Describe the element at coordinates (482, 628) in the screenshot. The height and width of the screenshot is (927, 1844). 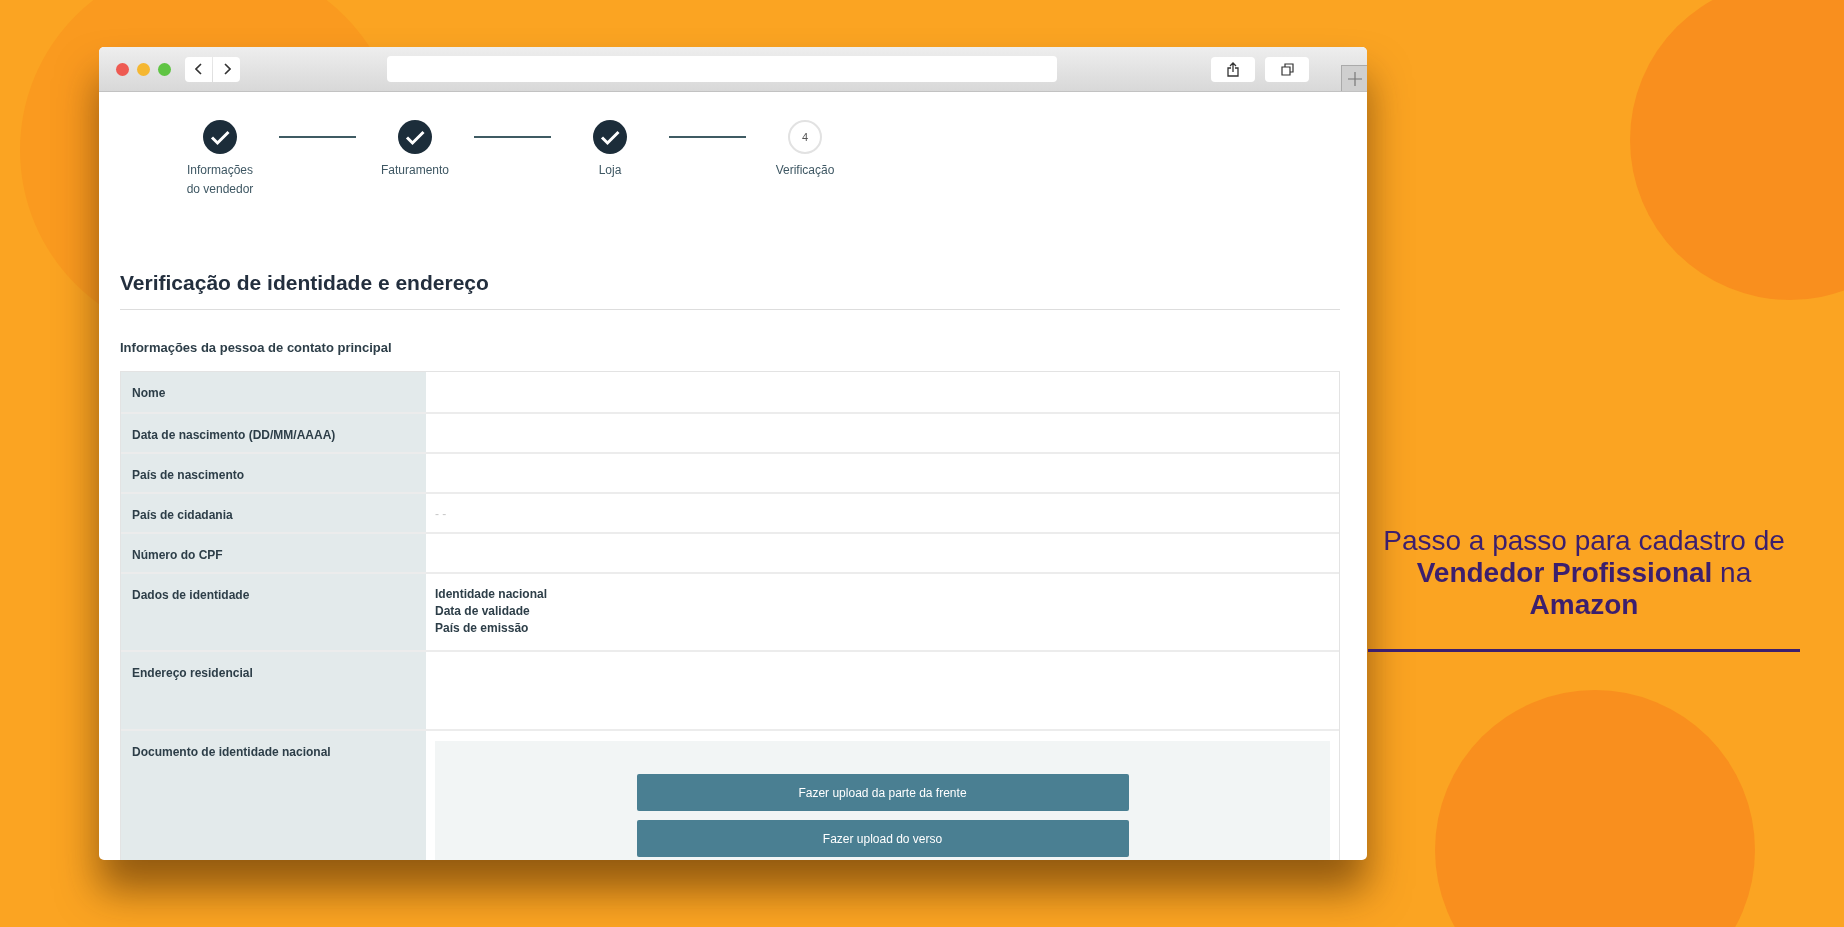
I see `field-value: País de emissão` at that location.